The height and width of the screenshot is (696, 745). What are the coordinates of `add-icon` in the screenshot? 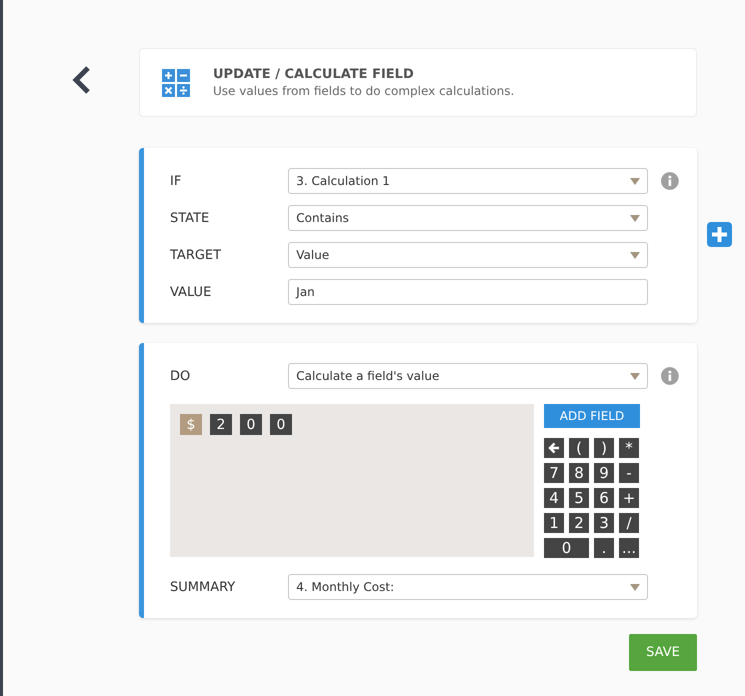 It's located at (719, 234).